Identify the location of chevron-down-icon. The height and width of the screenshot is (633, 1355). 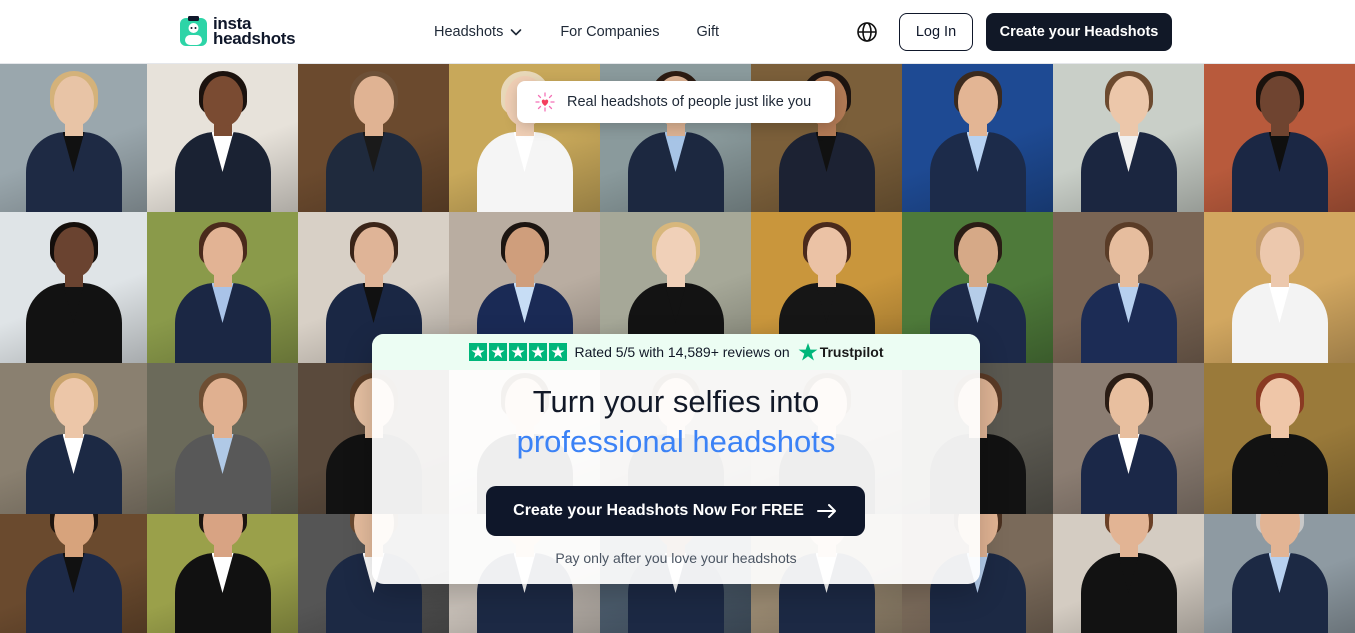
(516, 32).